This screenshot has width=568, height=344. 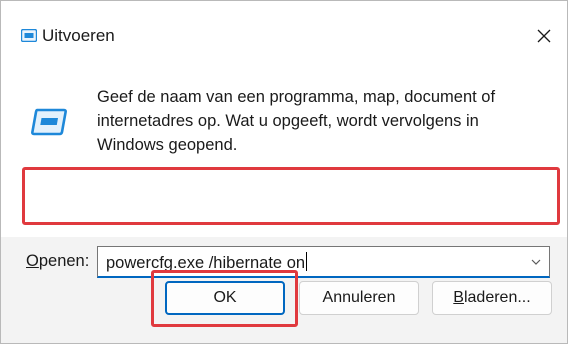 I want to click on close-button, so click(x=544, y=36).